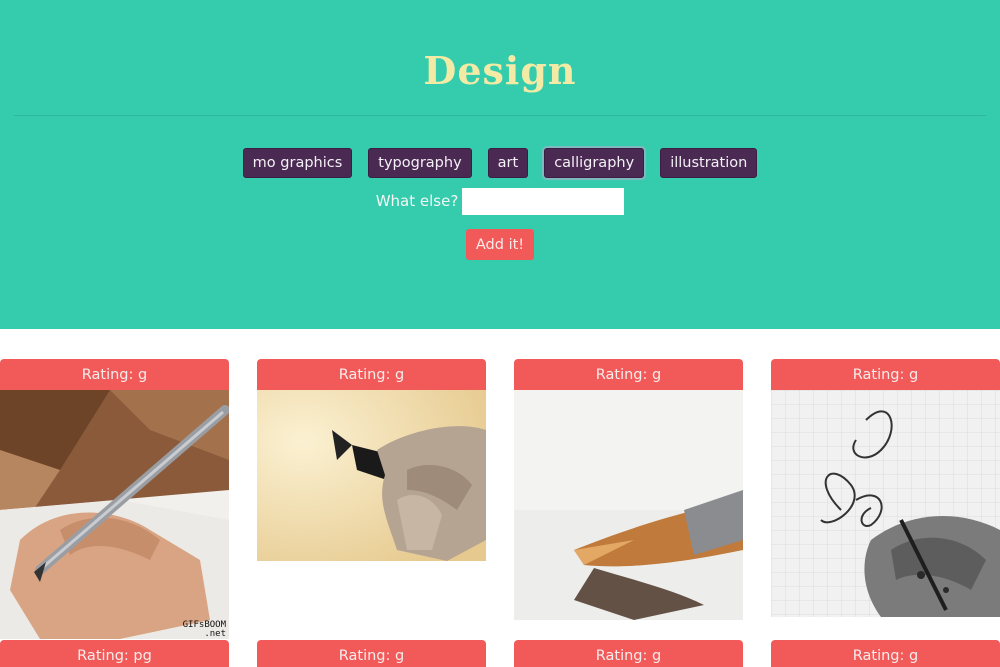  What do you see at coordinates (500, 244) in the screenshot?
I see `add-it-button: Add it!` at bounding box center [500, 244].